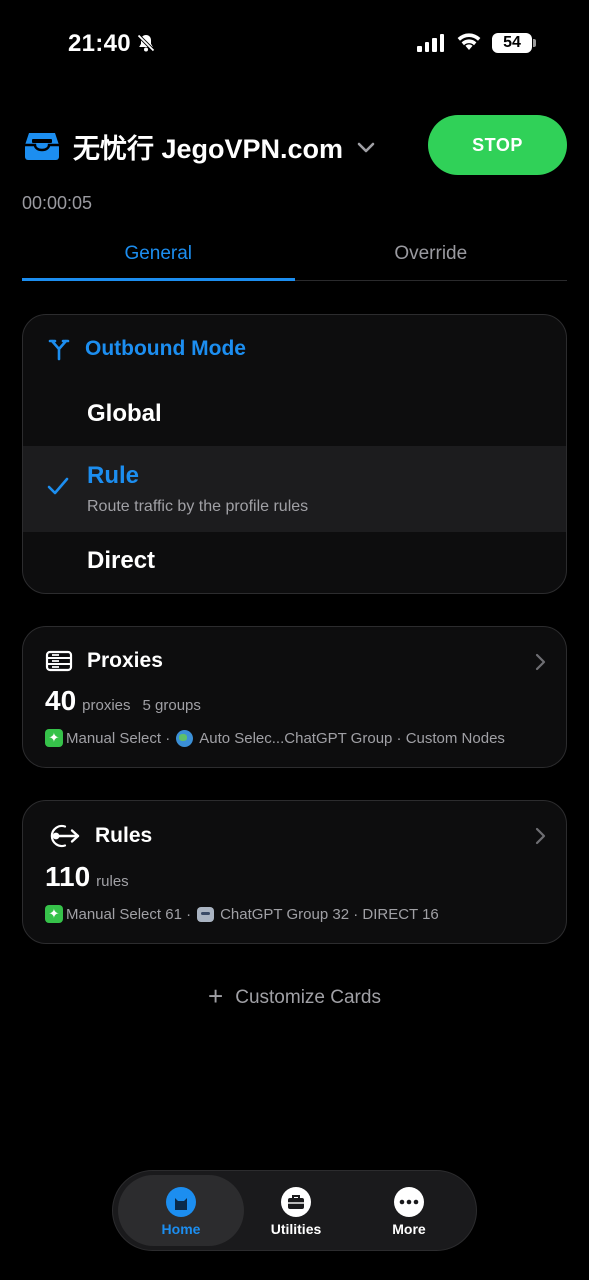  What do you see at coordinates (58, 486) in the screenshot?
I see `checkmark-icon` at bounding box center [58, 486].